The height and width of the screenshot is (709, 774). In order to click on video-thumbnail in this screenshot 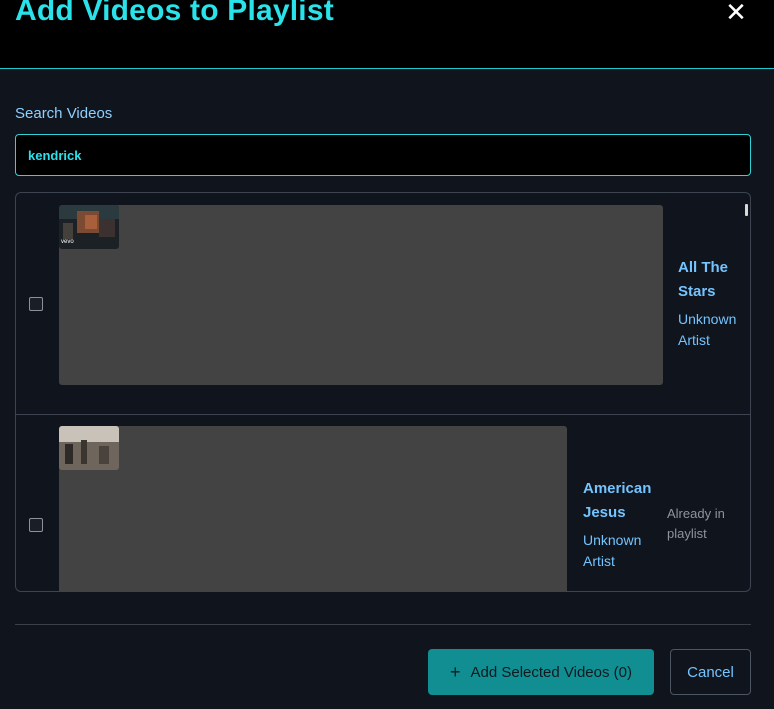, I will do `click(89, 448)`.